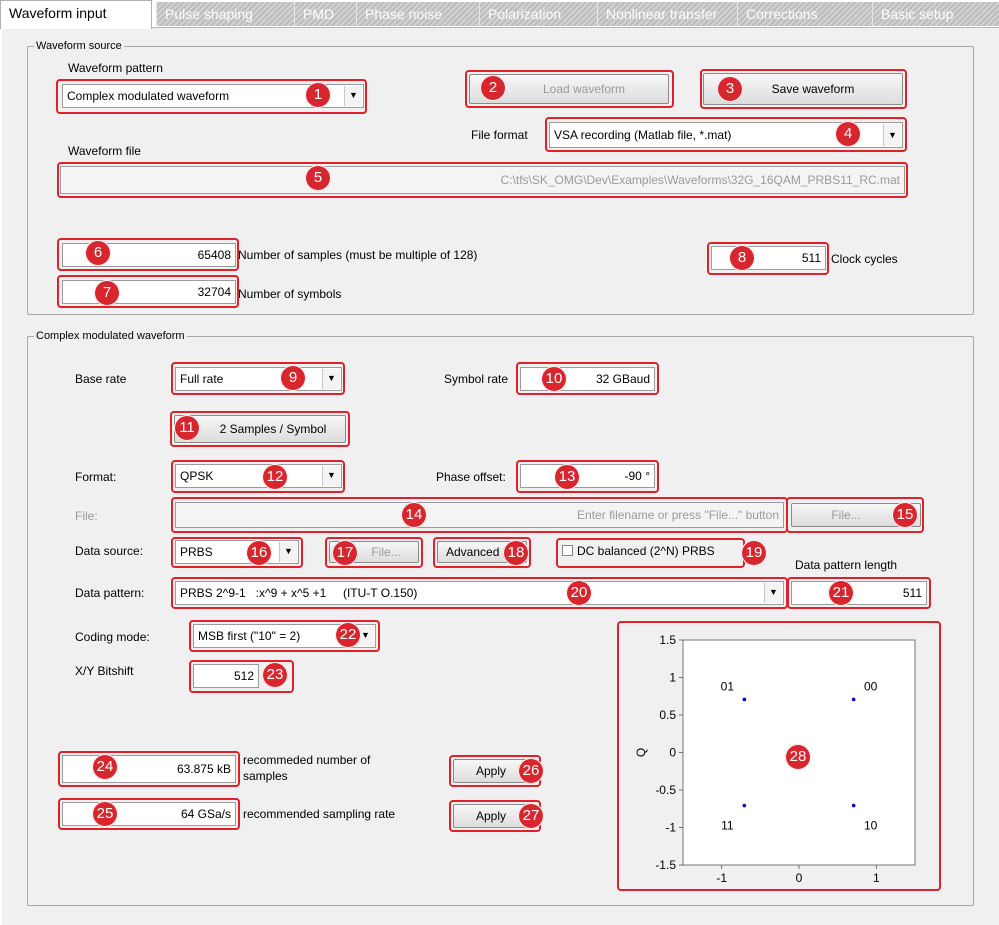  What do you see at coordinates (665, 790) in the screenshot?
I see `y-tick-label: -0.5` at bounding box center [665, 790].